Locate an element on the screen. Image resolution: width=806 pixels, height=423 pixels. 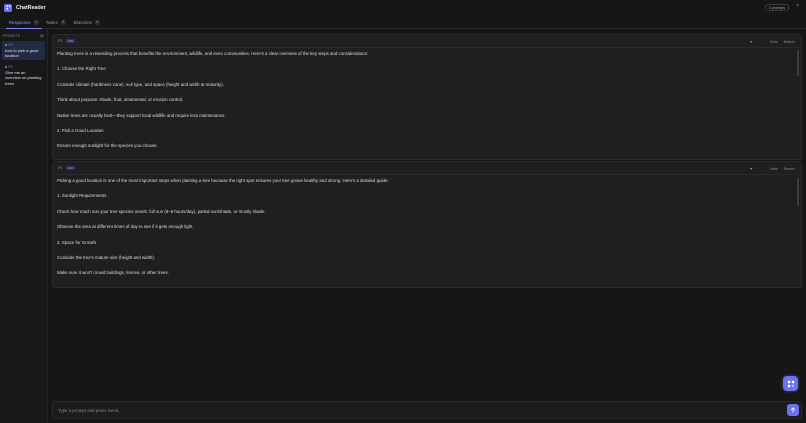
tab-count-badge: 2 is located at coordinates (36, 22).